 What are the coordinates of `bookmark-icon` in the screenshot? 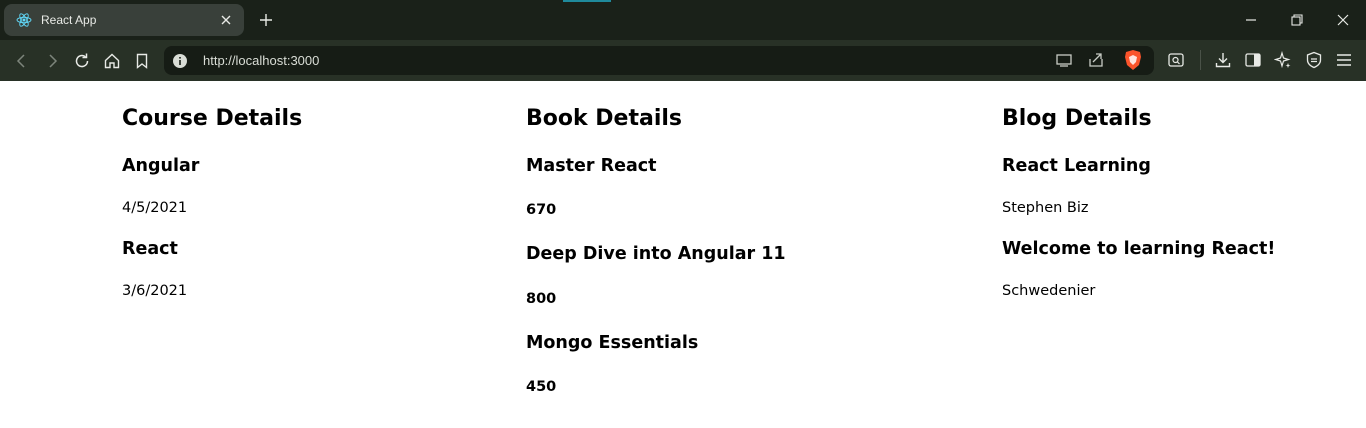 It's located at (142, 61).